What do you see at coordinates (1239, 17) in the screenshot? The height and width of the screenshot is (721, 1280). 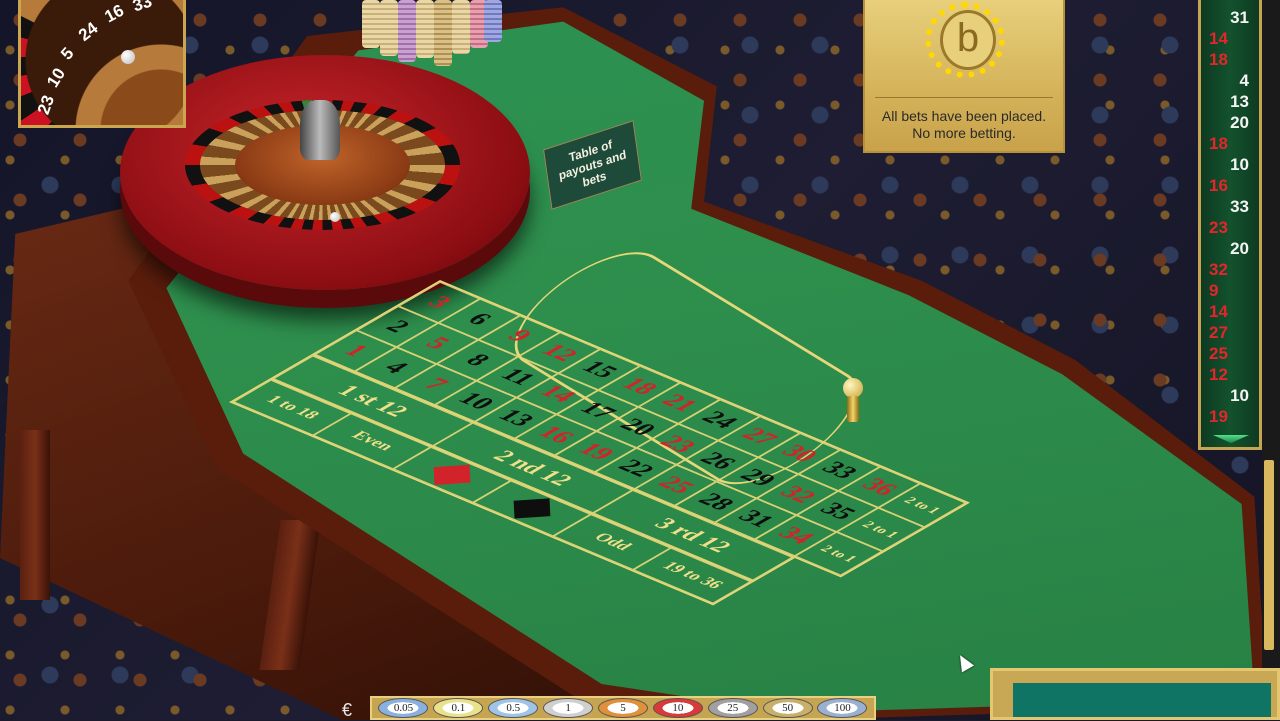 I see `history-entry: 31` at bounding box center [1239, 17].